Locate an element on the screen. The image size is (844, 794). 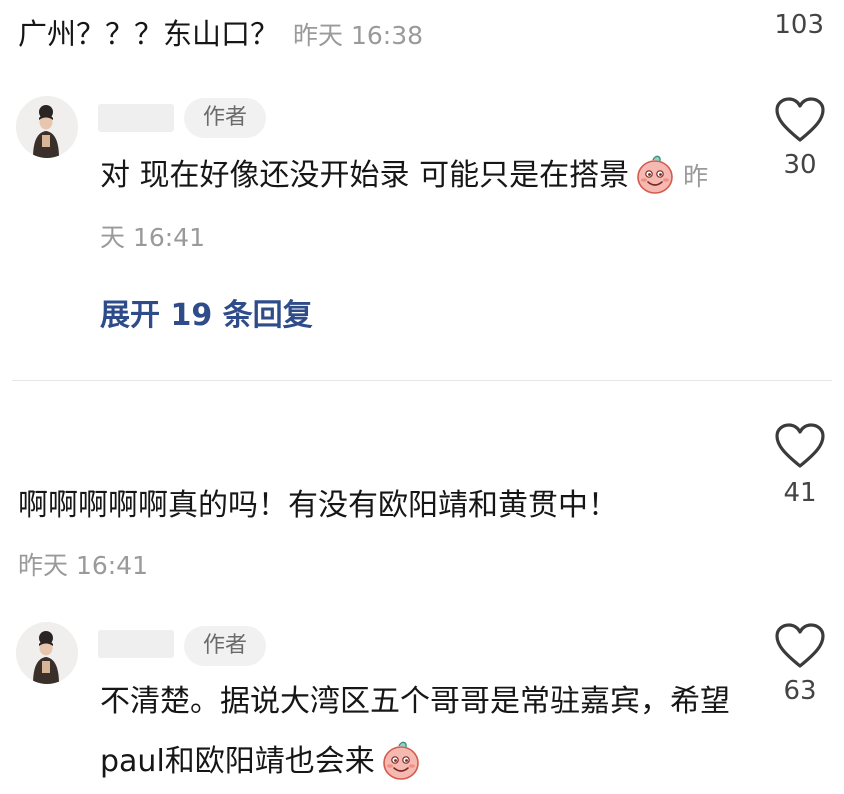
comment-1-time: 昨天 16:38 is located at coordinates (358, 35).